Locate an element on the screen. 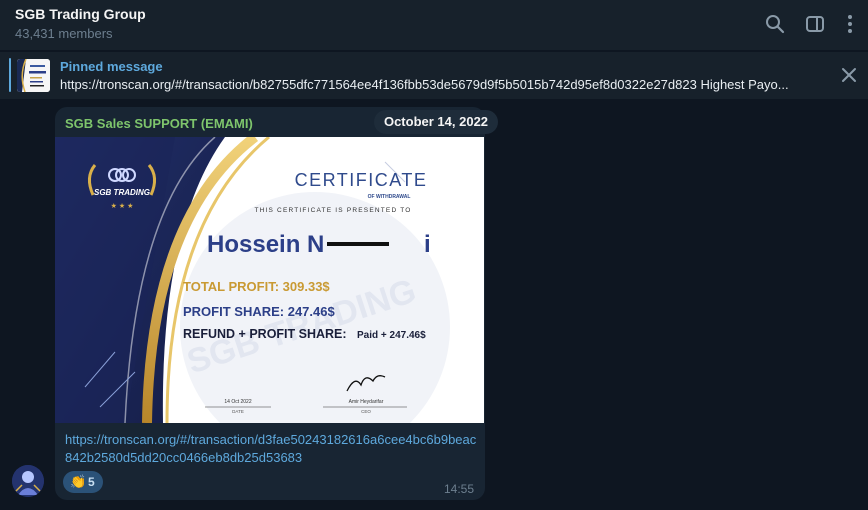 This screenshot has height=510, width=868. certificate-presented: THIS CERTIFICATE IS PRESENTED TO is located at coordinates (332, 210).